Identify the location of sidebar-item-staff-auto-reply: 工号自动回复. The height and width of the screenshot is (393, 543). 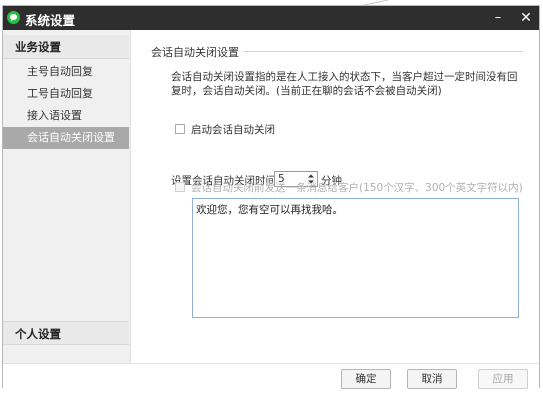
(66, 94).